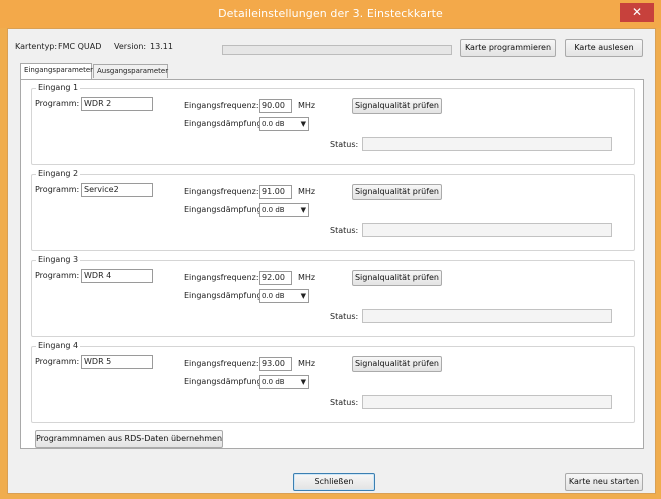 The width and height of the screenshot is (661, 499). Describe the element at coordinates (275, 364) in the screenshot. I see `frequency-input: 93.00` at that location.